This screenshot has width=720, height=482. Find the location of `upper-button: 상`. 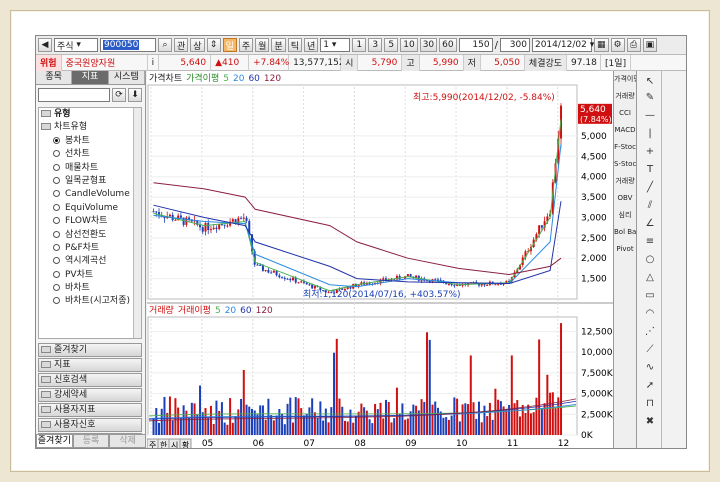

upper-button: 상 is located at coordinates (197, 45).